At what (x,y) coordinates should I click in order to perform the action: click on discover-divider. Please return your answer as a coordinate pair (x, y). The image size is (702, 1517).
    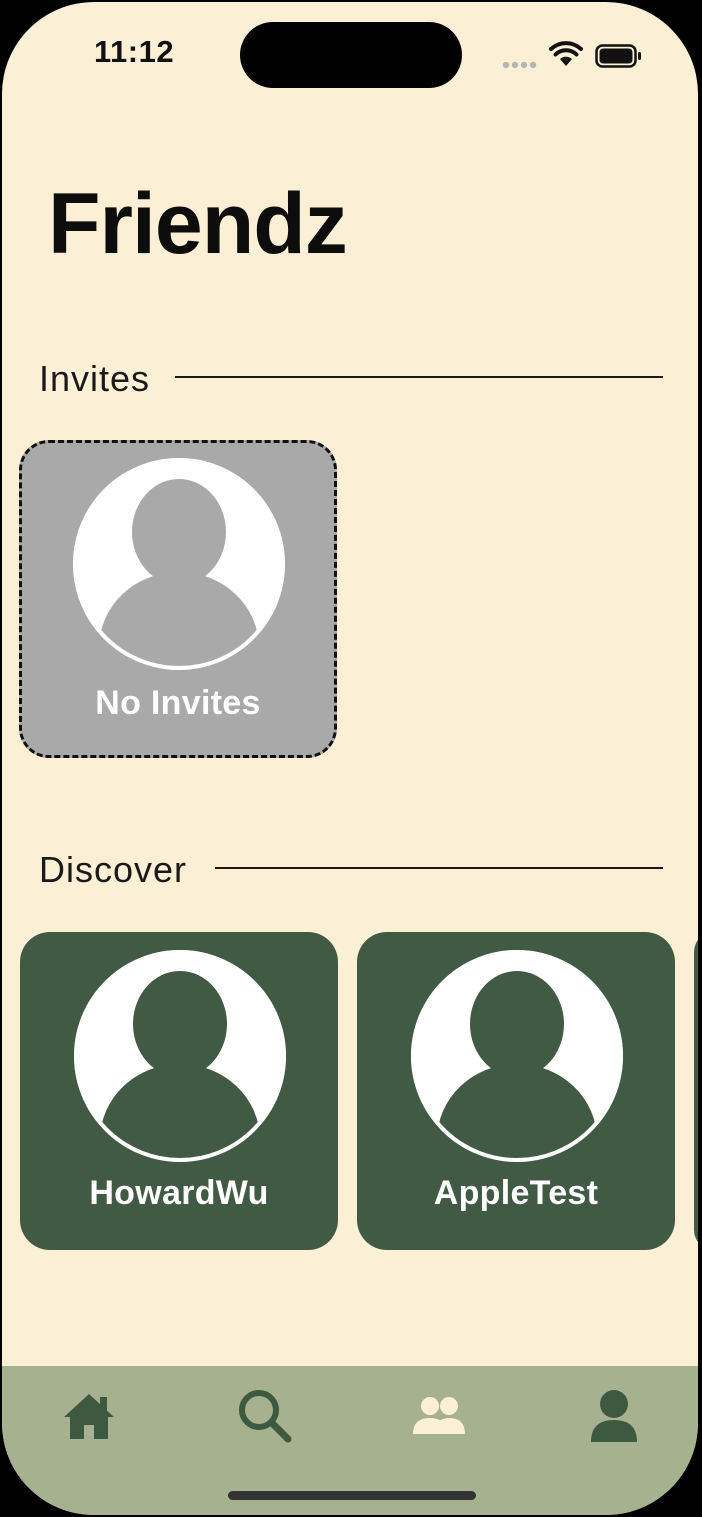
    Looking at the image, I should click on (439, 868).